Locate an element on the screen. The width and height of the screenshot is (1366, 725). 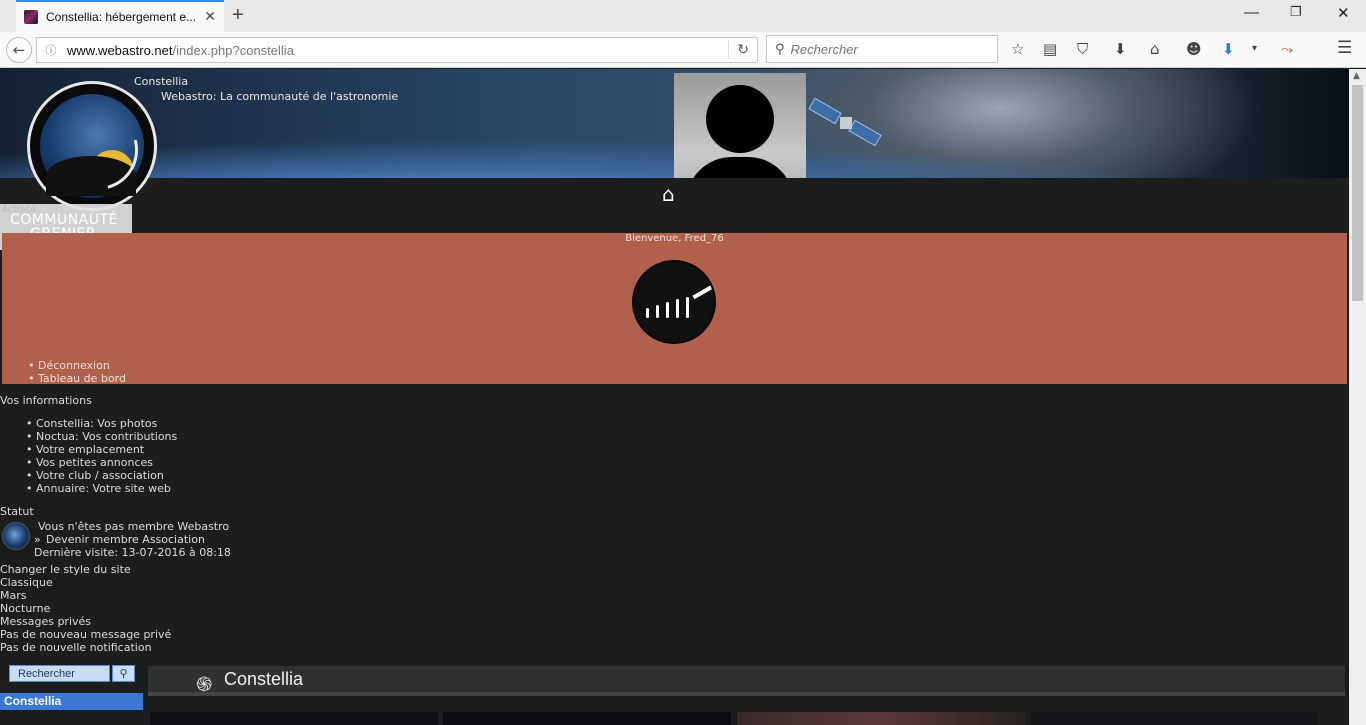
browser-tab: Constellia: hébergement e... ✕ is located at coordinates (120, 16).